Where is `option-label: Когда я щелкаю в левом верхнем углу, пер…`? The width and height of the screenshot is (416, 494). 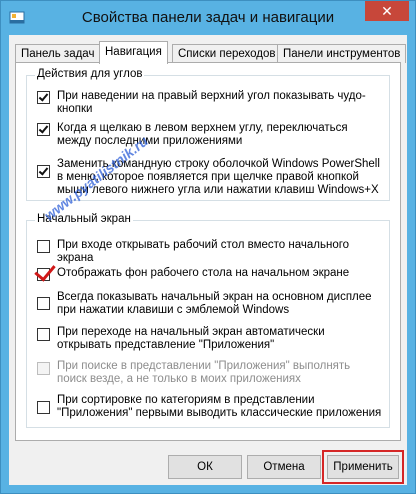
option-label: Когда я щелкаю в левом верхнем углу, пер… is located at coordinates (202, 134).